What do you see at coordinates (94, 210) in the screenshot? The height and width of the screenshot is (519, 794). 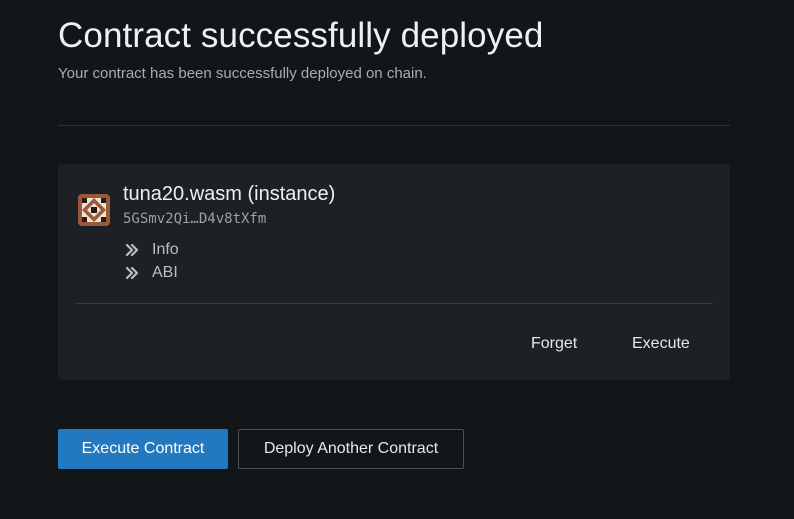 I see `contract-identicon` at bounding box center [94, 210].